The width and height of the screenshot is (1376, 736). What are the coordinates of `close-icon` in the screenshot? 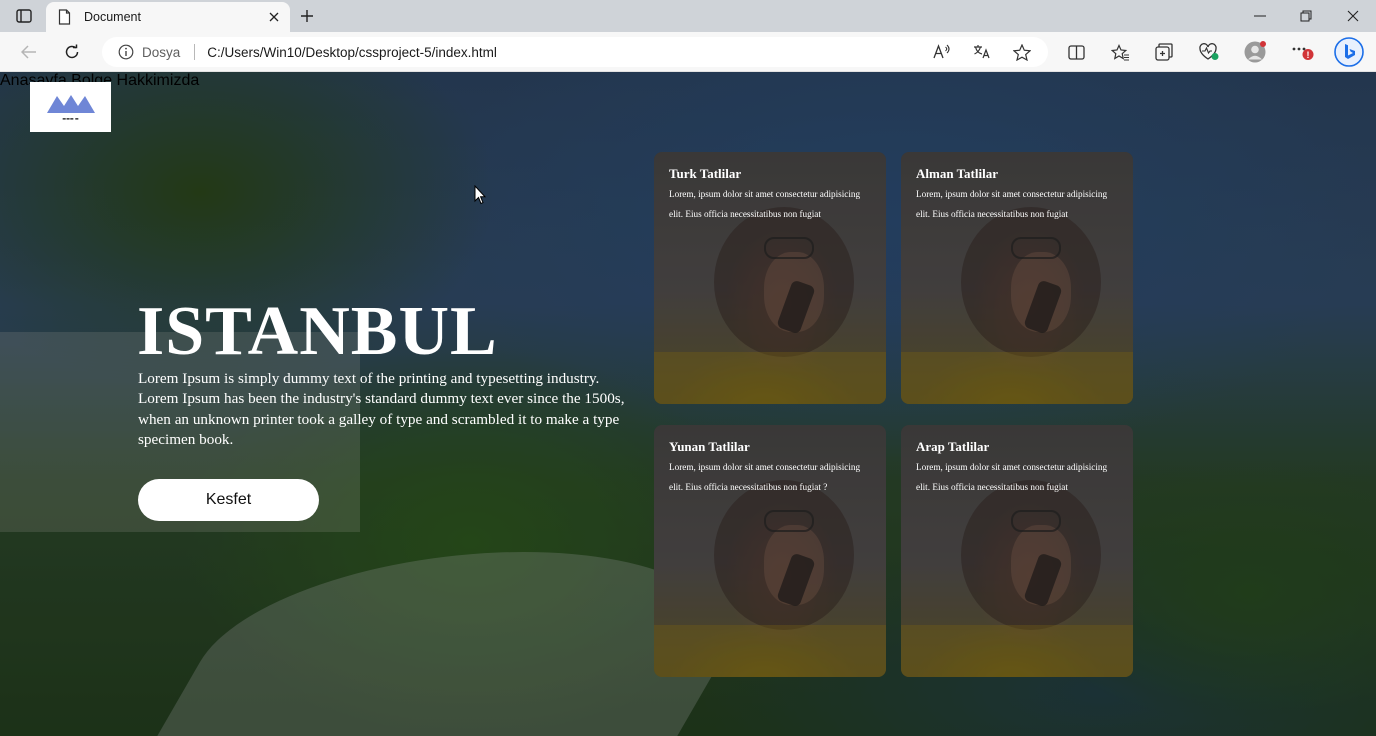 It's located at (274, 17).